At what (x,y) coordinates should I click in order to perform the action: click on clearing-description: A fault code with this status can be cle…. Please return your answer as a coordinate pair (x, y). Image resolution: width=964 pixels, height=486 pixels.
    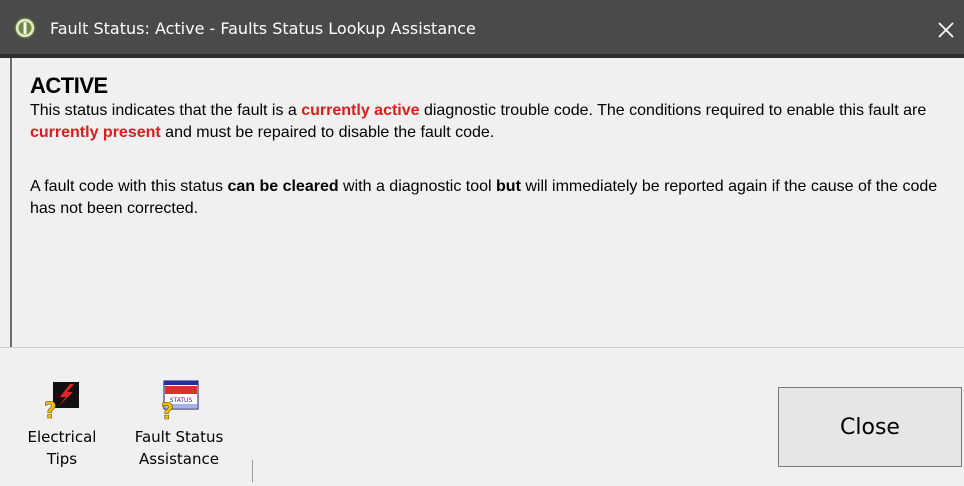
    Looking at the image, I should click on (492, 198).